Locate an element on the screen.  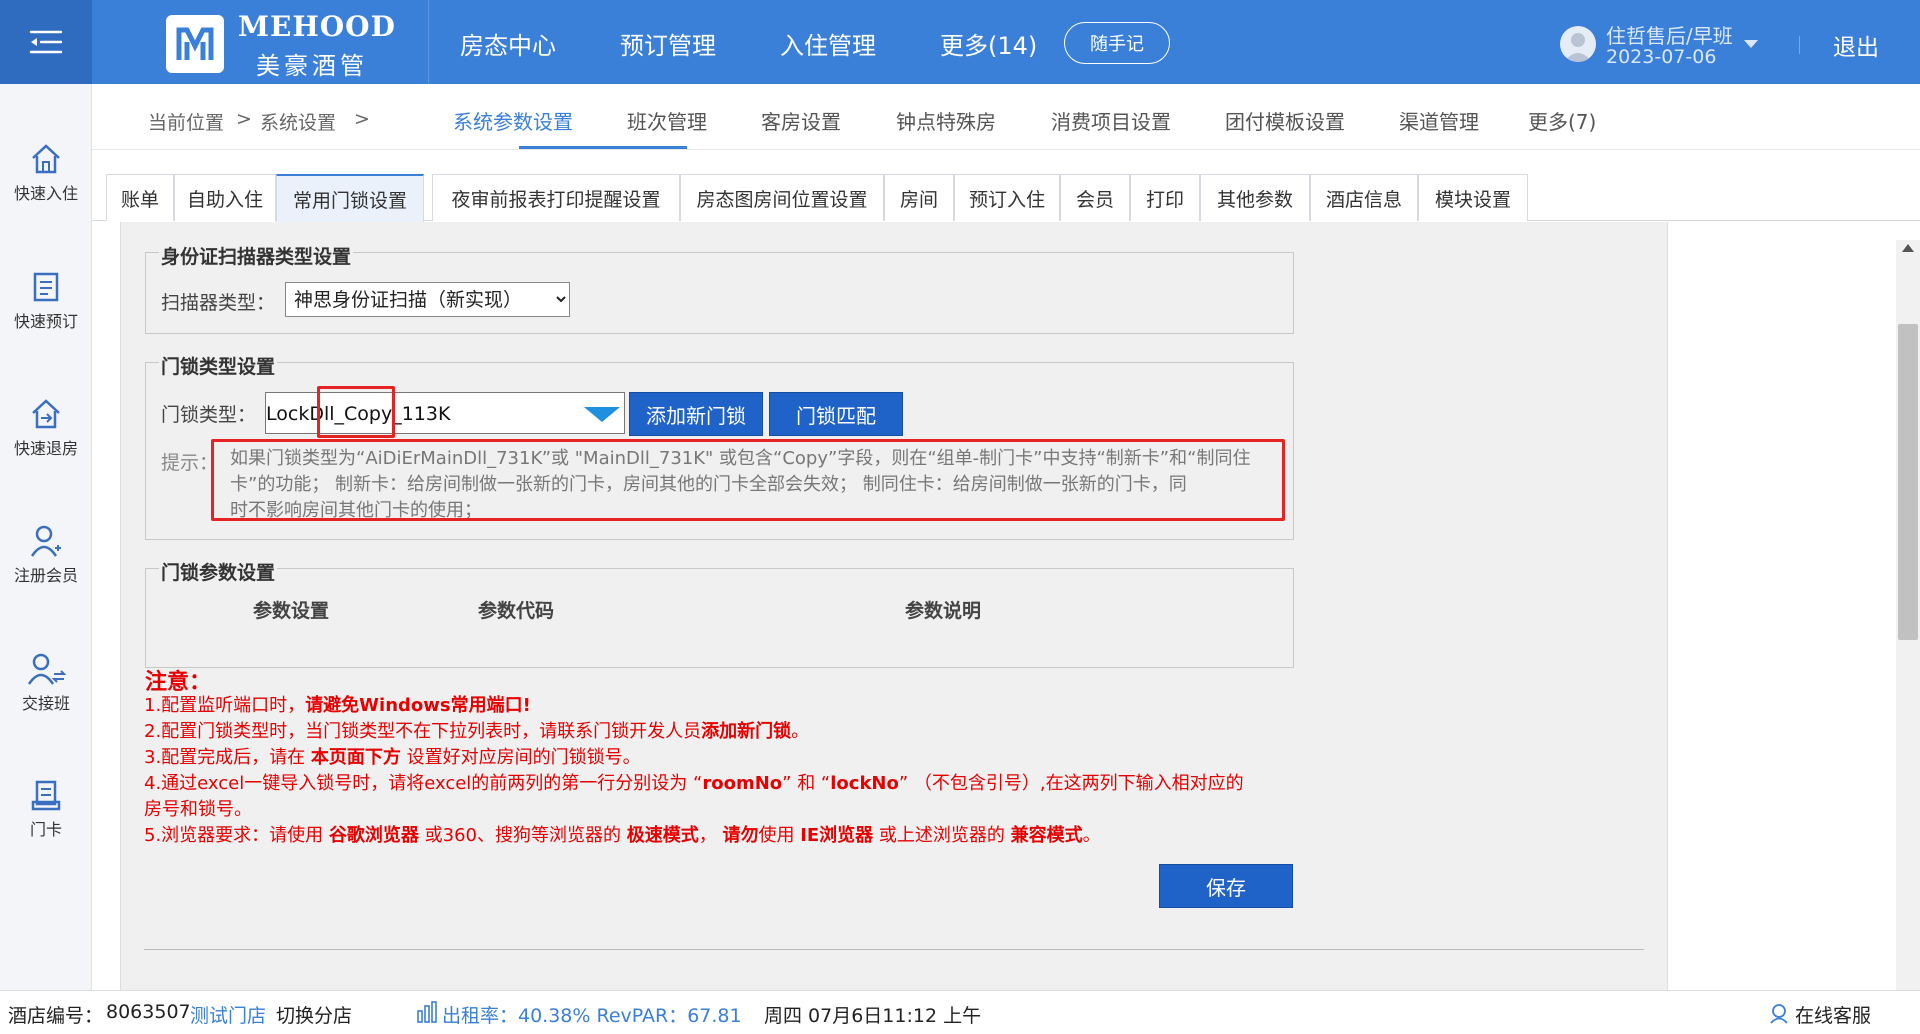
active-tab-indicator is located at coordinates (603, 147).